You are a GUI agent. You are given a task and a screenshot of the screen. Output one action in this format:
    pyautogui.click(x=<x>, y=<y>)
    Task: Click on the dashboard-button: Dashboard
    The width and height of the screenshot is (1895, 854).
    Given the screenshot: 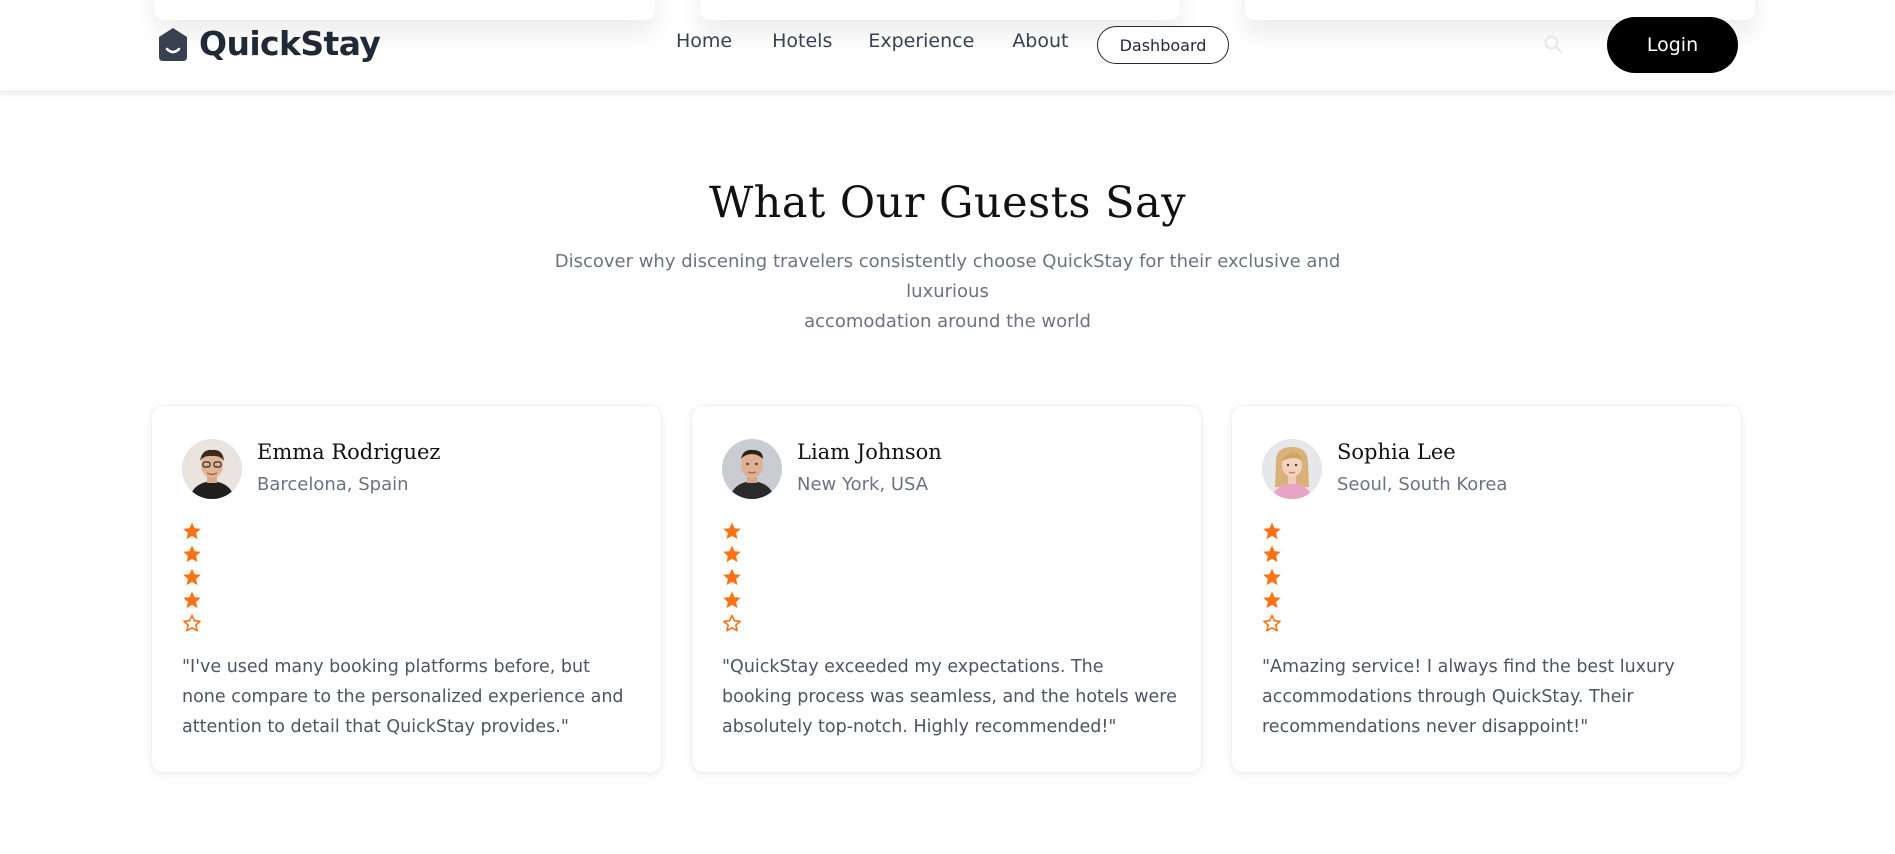 What is the action you would take?
    pyautogui.click(x=1163, y=45)
    